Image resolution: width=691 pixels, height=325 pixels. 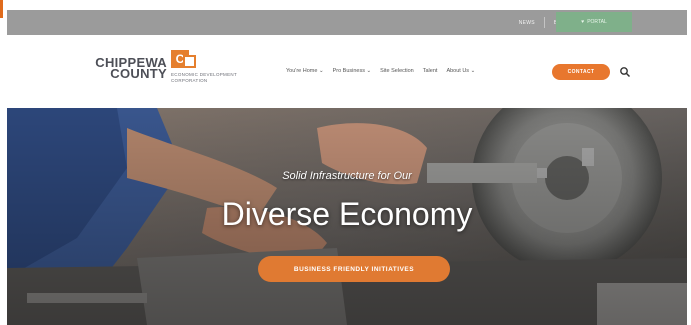 I want to click on search-icon, so click(x=625, y=72).